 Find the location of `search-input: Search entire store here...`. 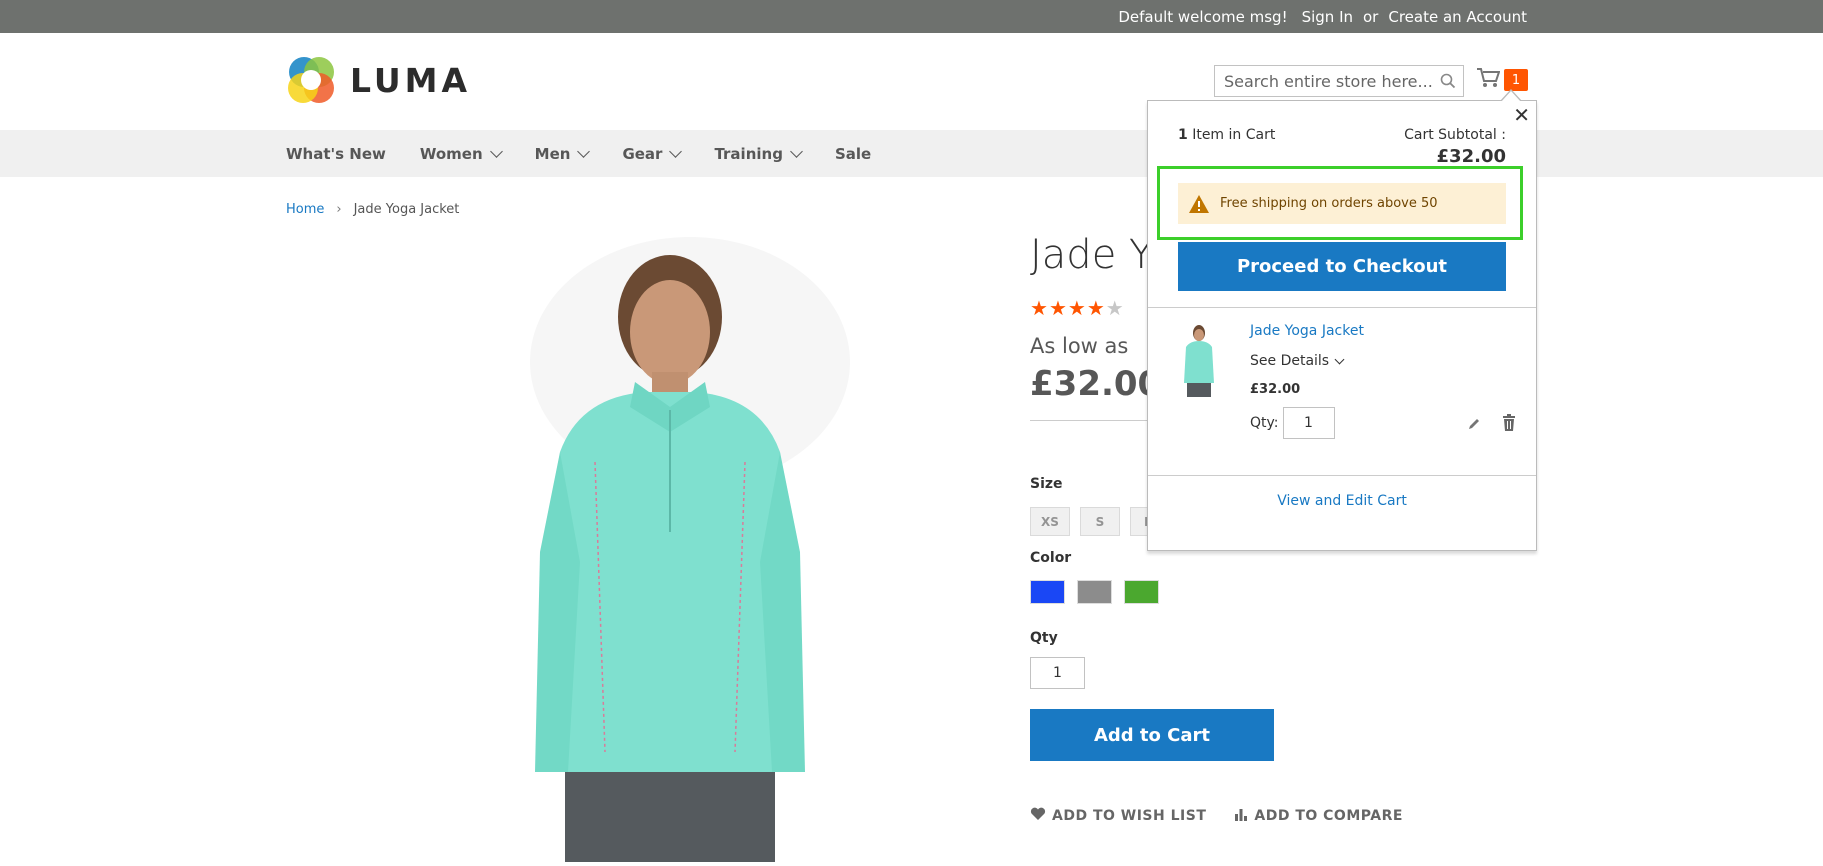

search-input: Search entire store here... is located at coordinates (1324, 81).